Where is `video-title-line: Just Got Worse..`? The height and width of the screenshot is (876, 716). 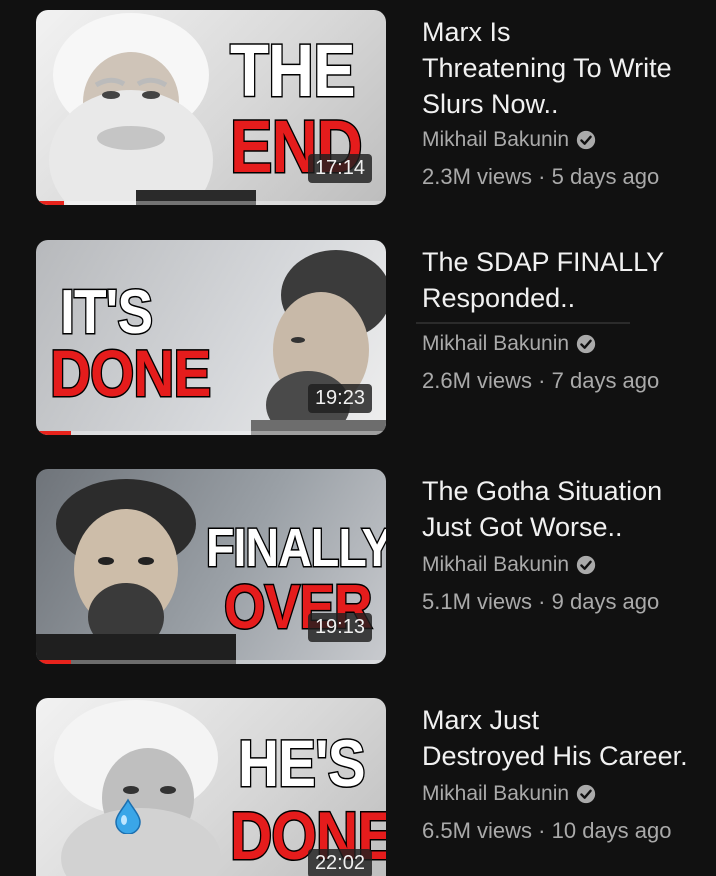 video-title-line: Just Got Worse.. is located at coordinates (522, 527).